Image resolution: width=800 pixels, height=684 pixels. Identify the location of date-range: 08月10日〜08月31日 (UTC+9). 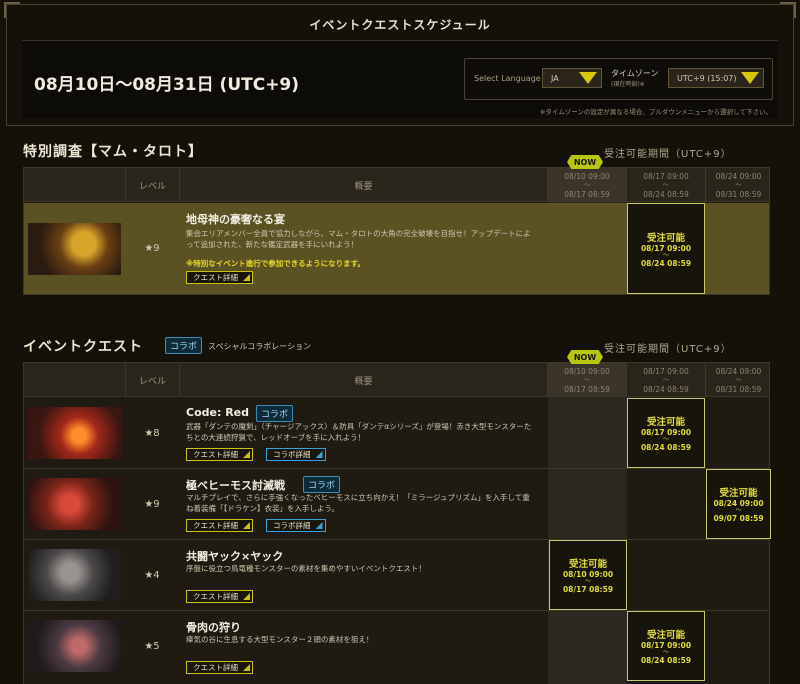
(167, 85).